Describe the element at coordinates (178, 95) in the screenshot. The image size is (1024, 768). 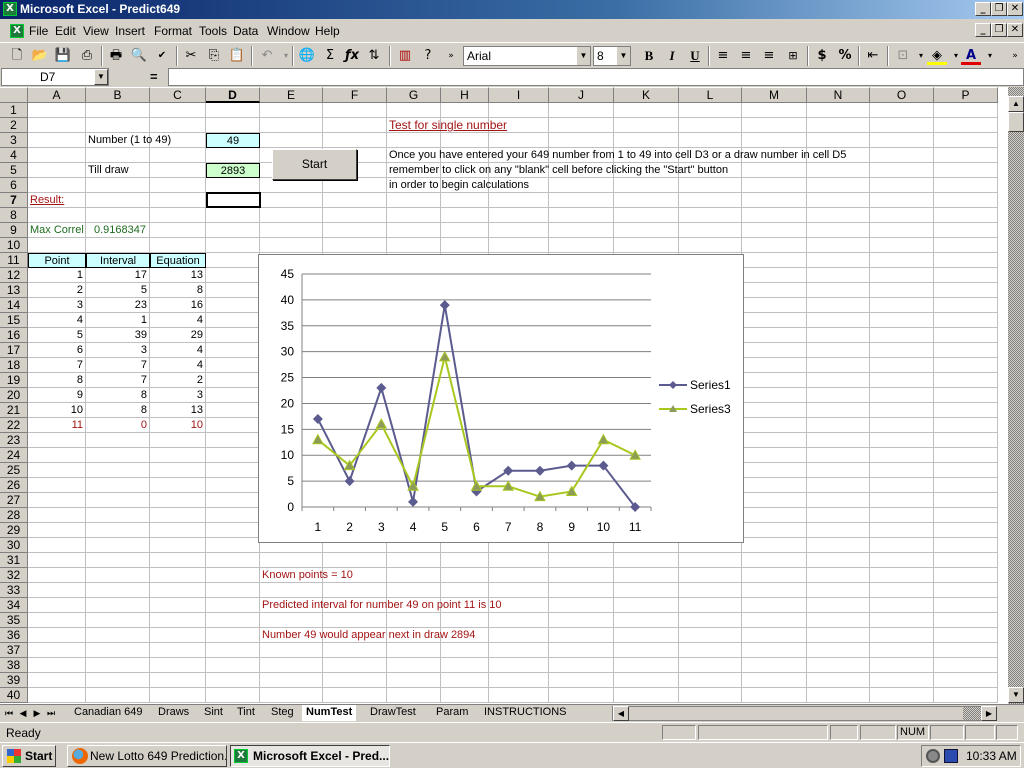
I see `column-header-c: C` at that location.